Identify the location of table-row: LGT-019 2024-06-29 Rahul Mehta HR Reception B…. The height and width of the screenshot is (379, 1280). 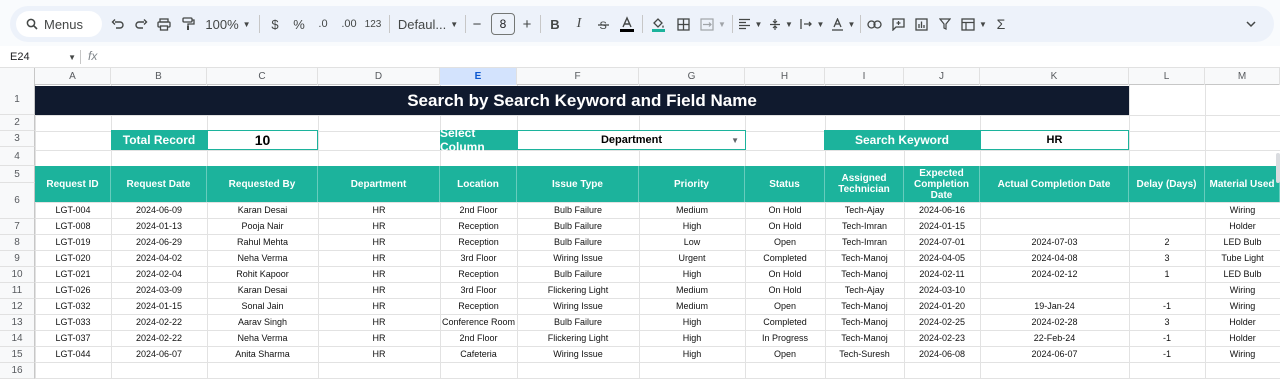
(657, 242).